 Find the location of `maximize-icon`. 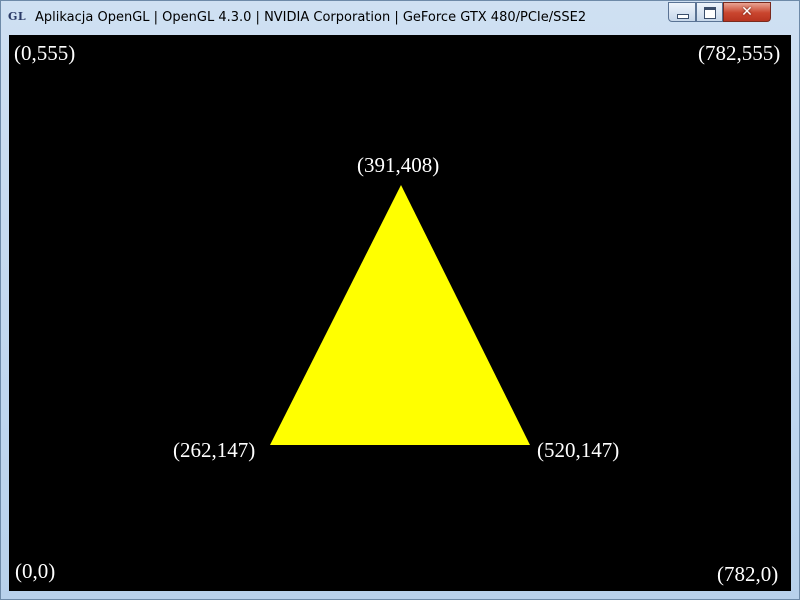

maximize-icon is located at coordinates (710, 13).